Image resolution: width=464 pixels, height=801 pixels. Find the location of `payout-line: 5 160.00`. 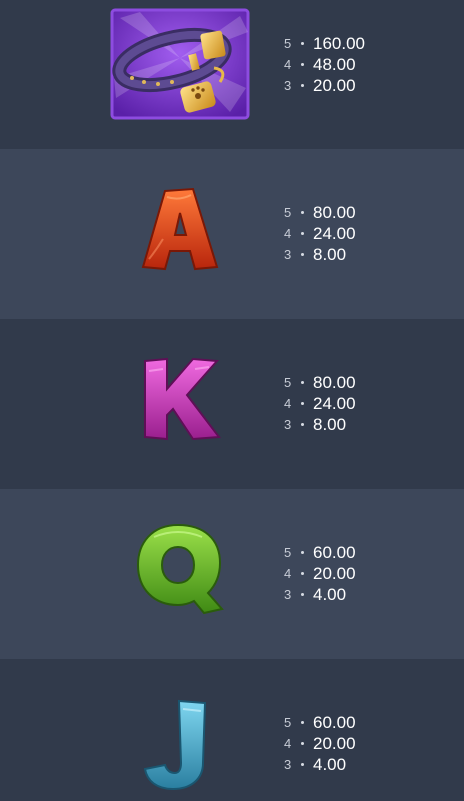

payout-line: 5 160.00 is located at coordinates (324, 43).